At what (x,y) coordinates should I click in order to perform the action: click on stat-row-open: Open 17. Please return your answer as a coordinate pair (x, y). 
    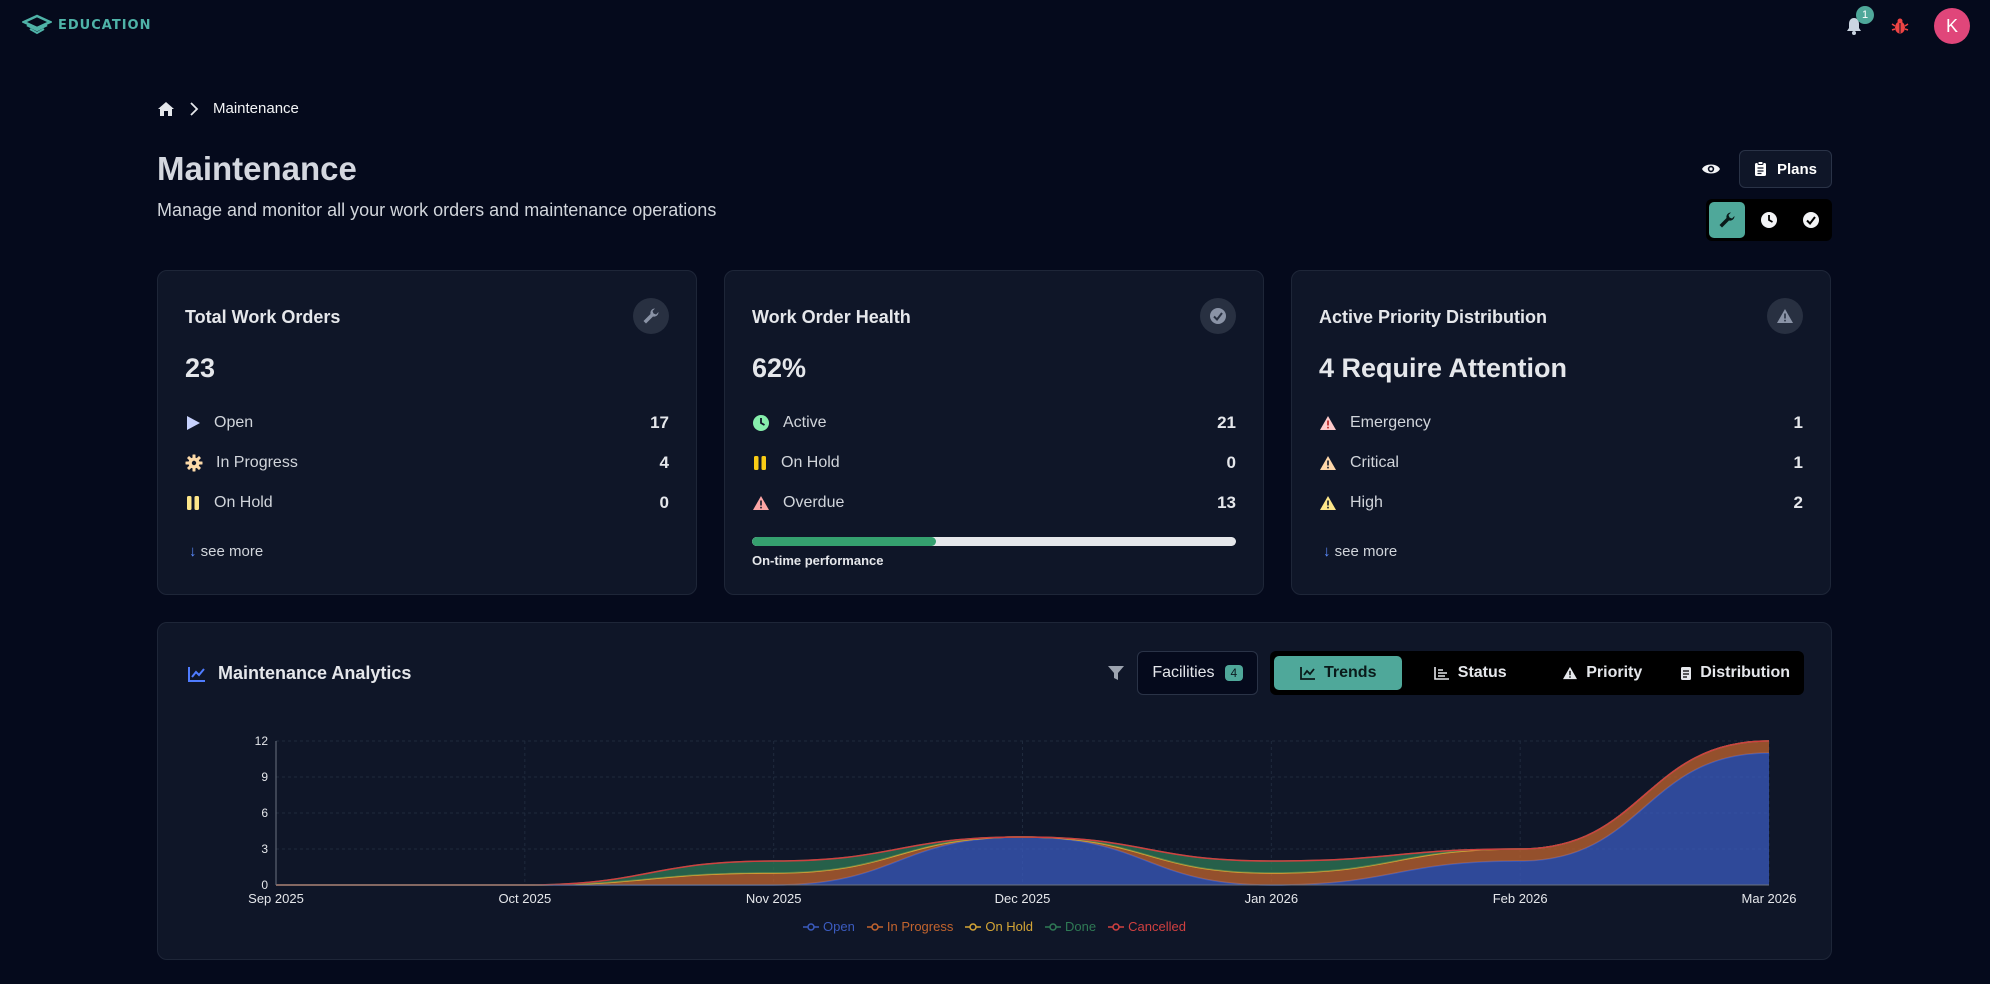
    Looking at the image, I should click on (427, 423).